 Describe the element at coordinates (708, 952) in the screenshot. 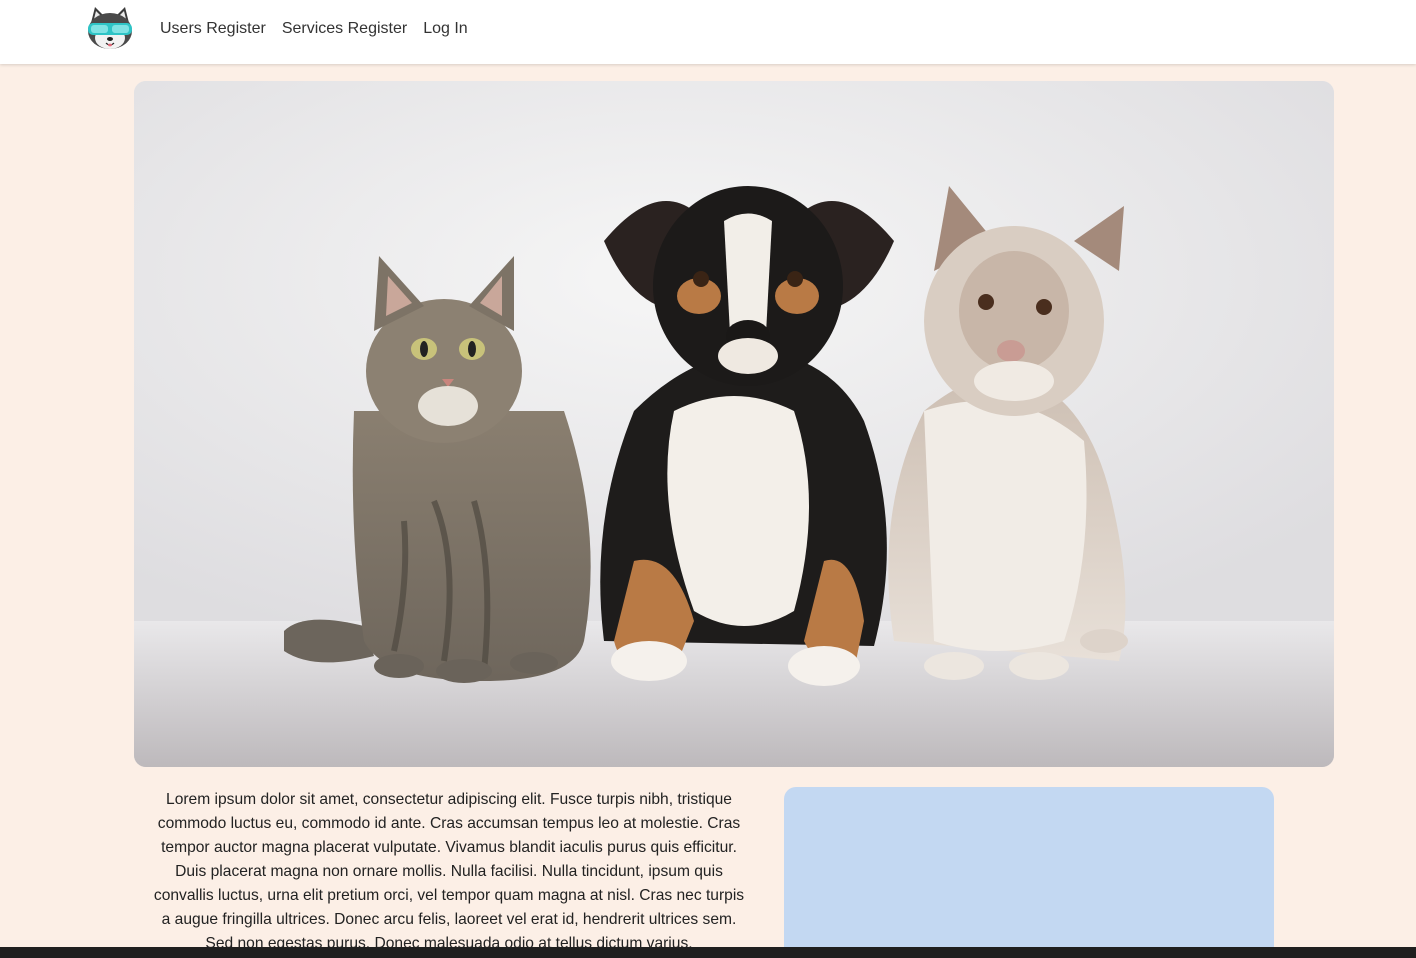

I see `os-taskbar` at that location.